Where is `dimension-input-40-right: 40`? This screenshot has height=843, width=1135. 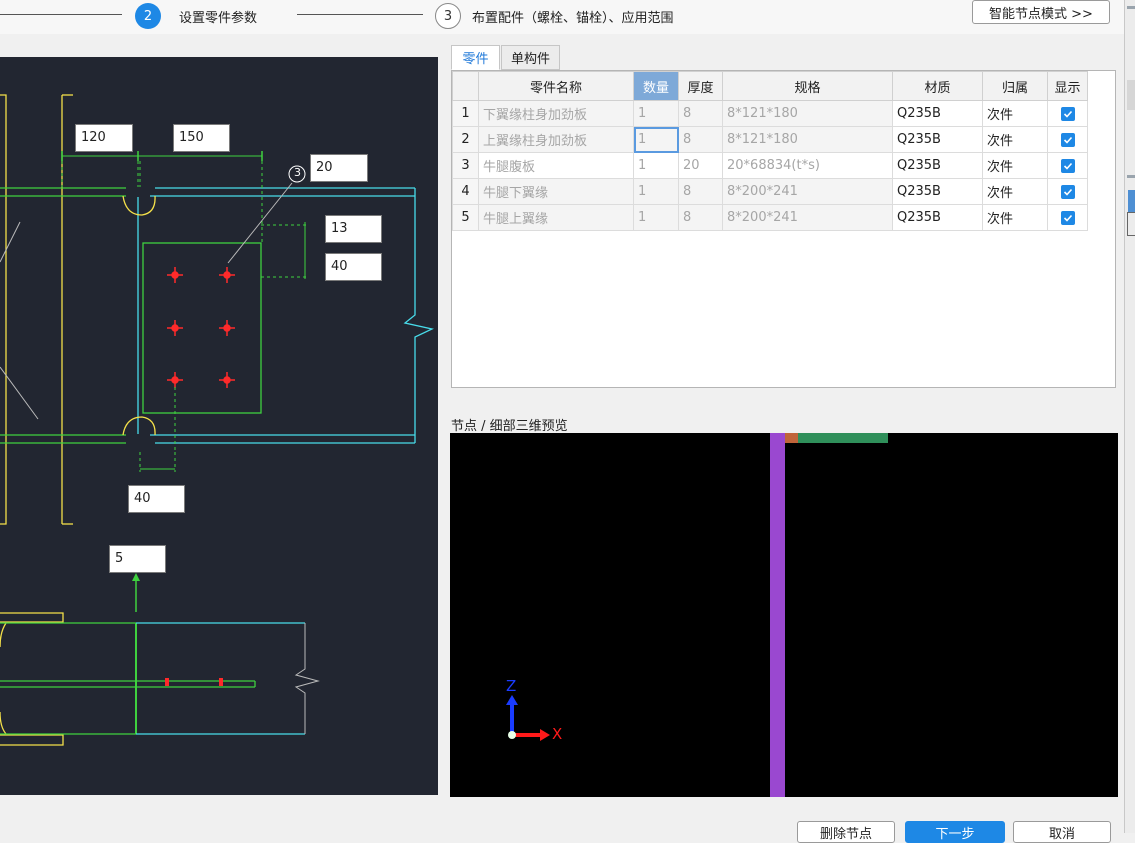
dimension-input-40-right: 40 is located at coordinates (353, 267).